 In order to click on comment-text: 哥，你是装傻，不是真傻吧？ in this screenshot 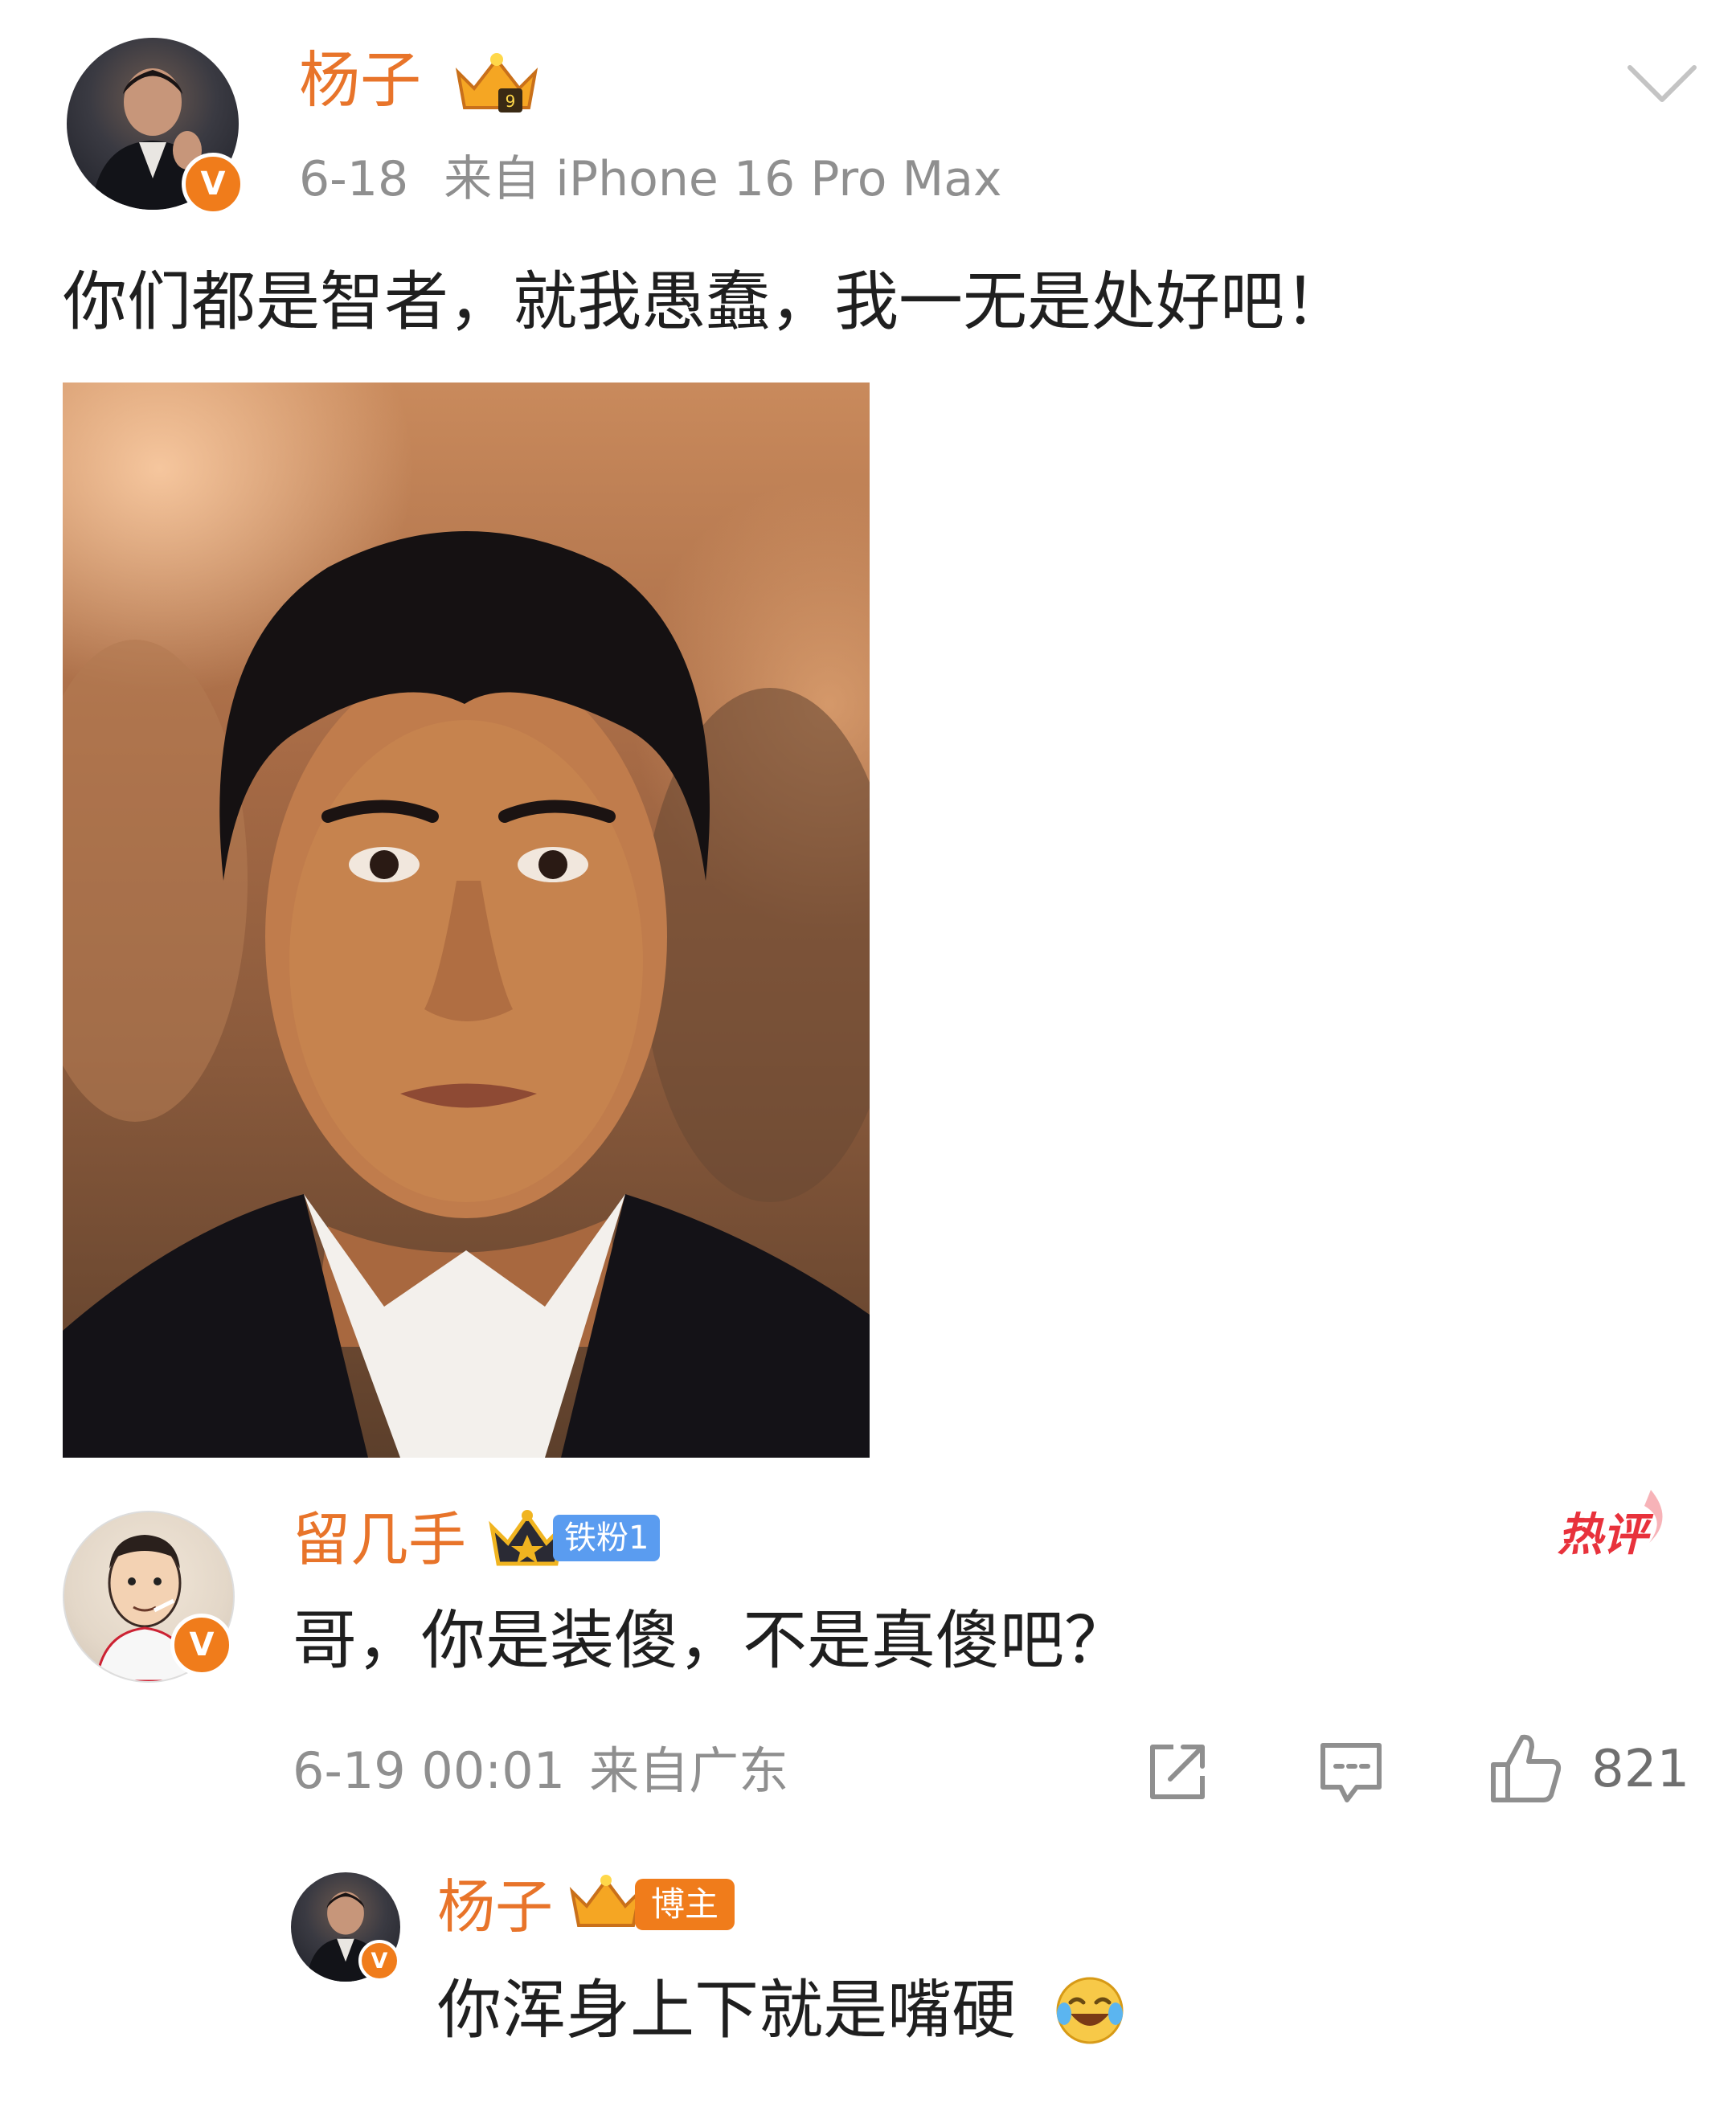, I will do `click(710, 1641)`.